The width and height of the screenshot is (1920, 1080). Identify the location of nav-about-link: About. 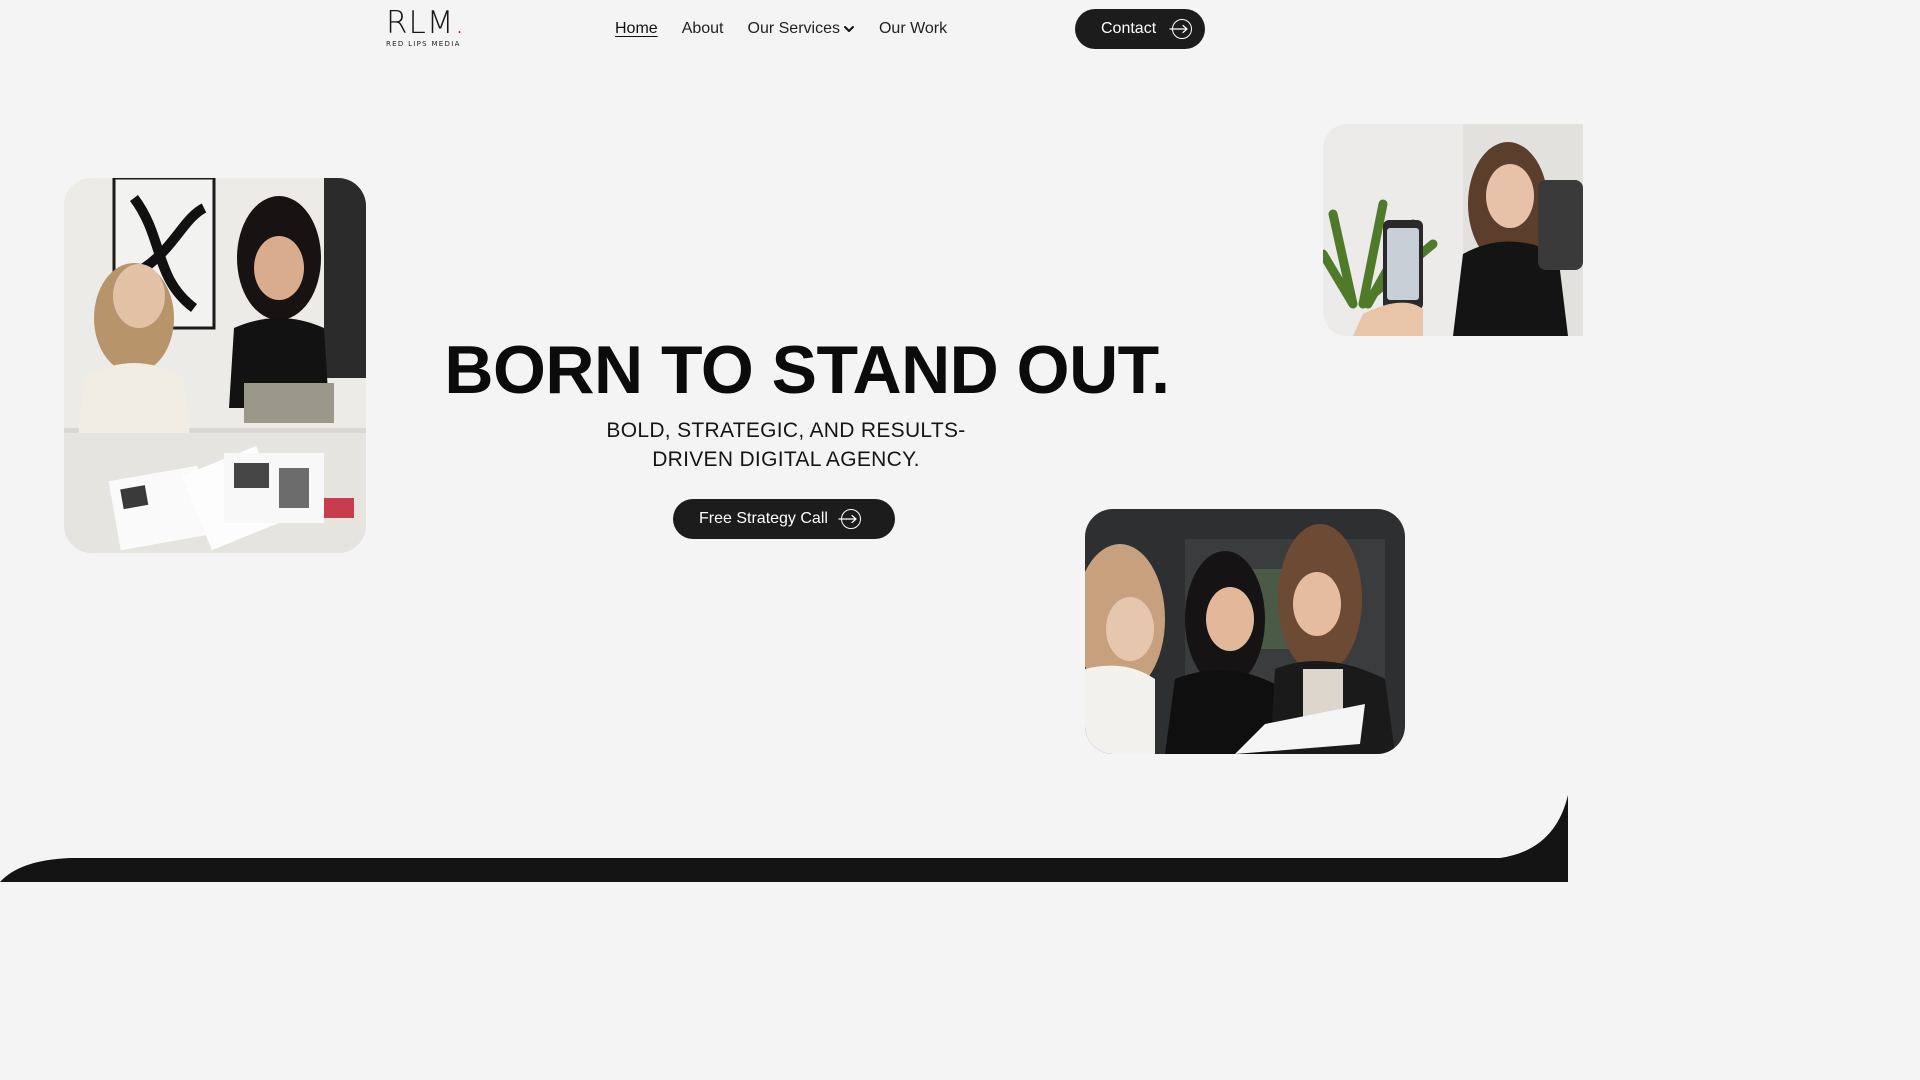
(703, 29).